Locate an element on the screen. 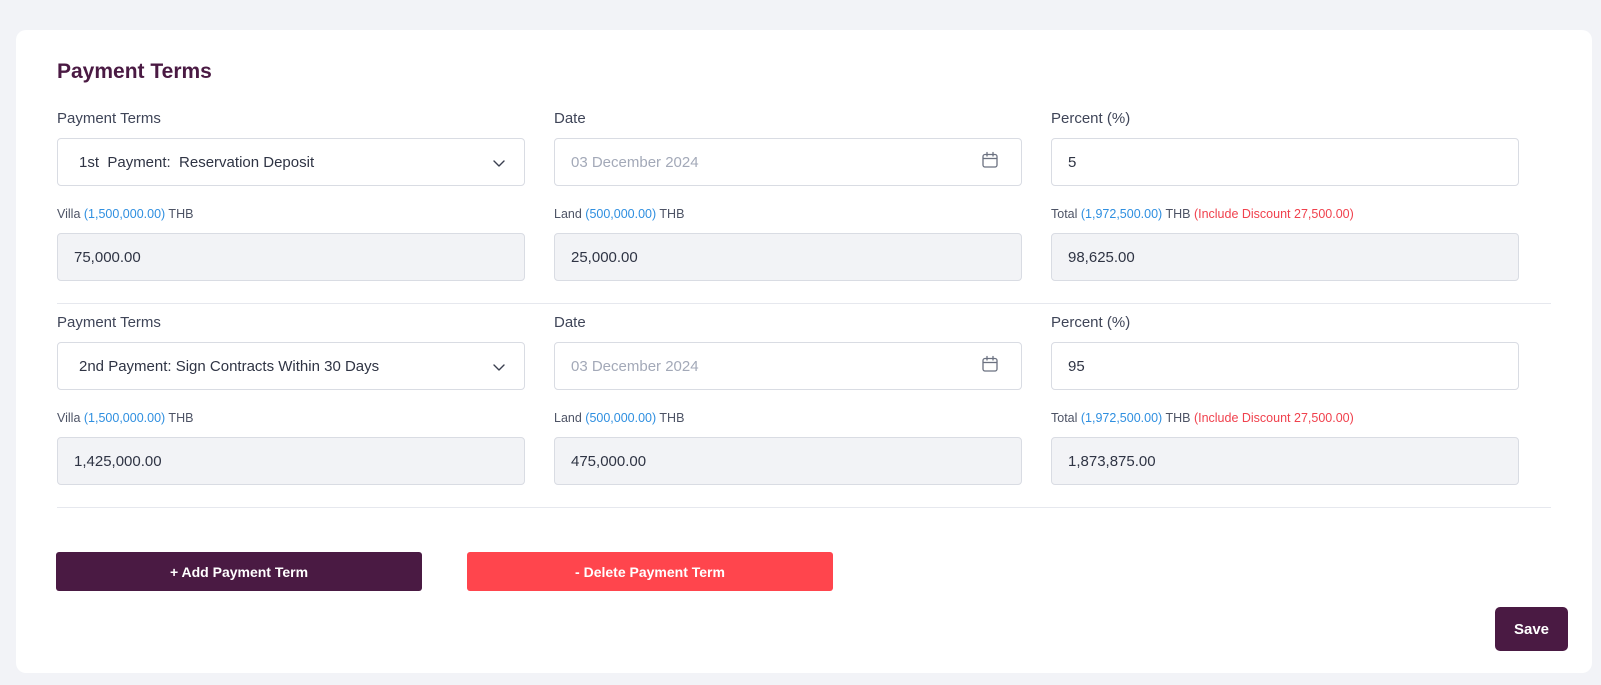 The height and width of the screenshot is (685, 1601). payment-terms-select: 1st Payment: Reservation Deposit is located at coordinates (291, 162).